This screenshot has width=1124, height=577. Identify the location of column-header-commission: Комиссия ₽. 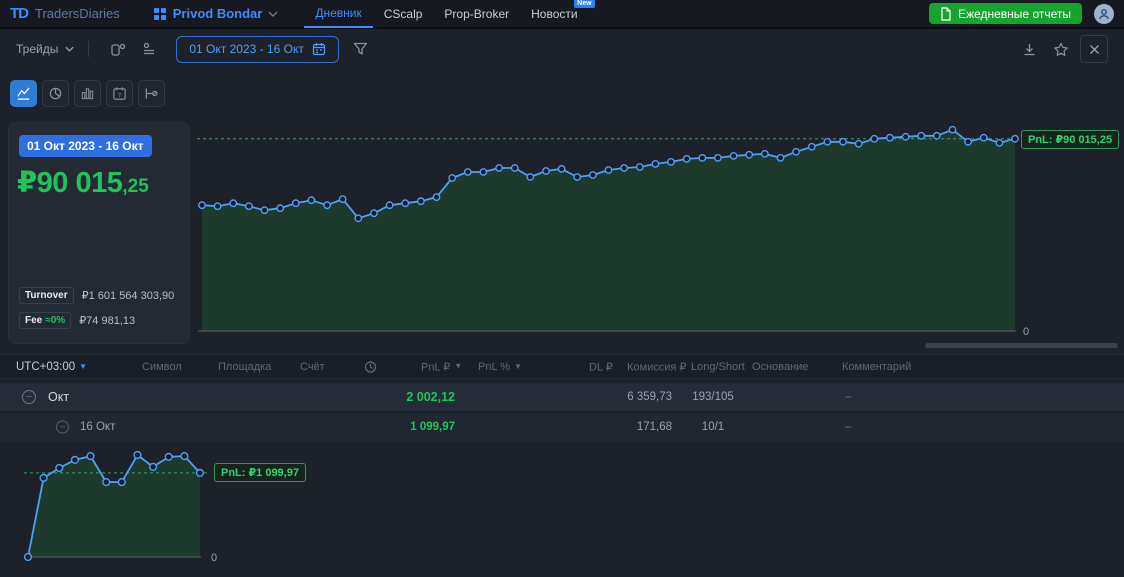
(657, 367).